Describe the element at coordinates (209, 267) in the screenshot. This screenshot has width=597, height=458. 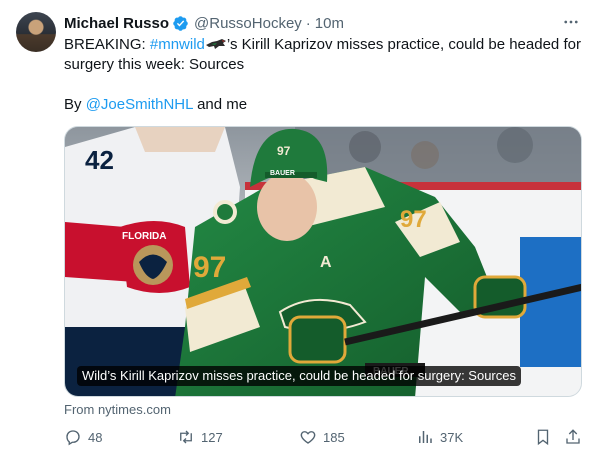
I see `shoulder-number: 97` at that location.